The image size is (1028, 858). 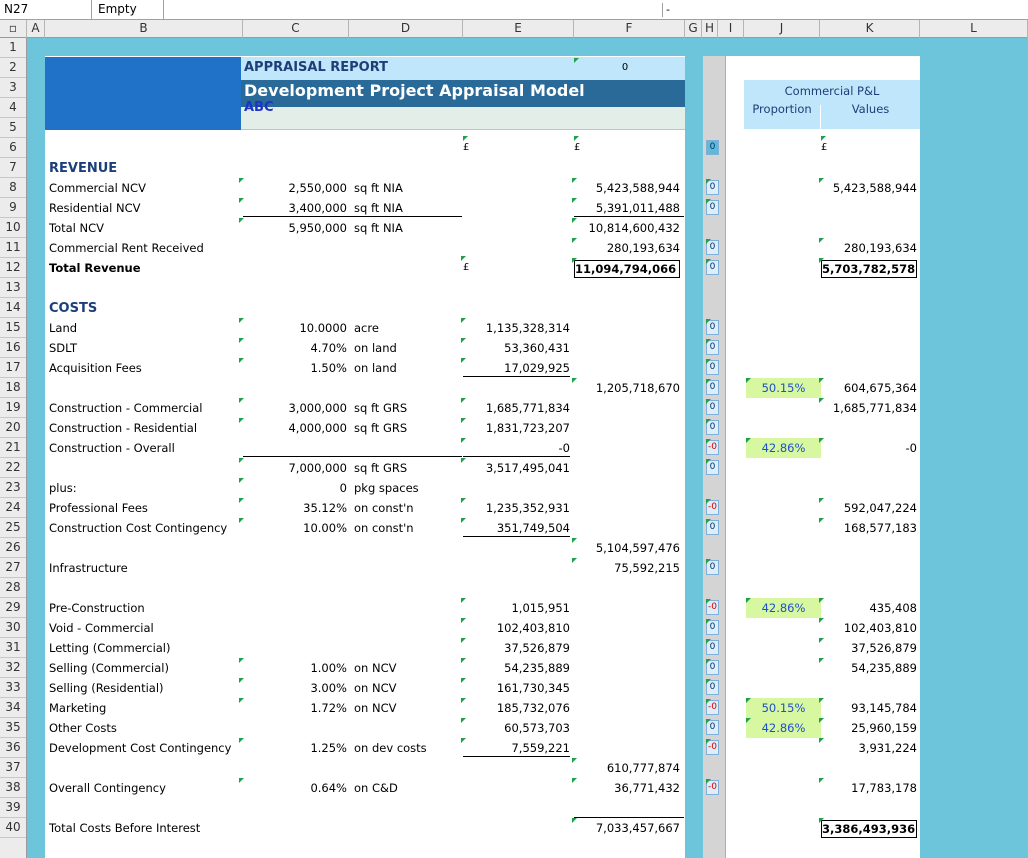 What do you see at coordinates (126, 248) in the screenshot?
I see `revenue-label: Commercial Rent Received` at bounding box center [126, 248].